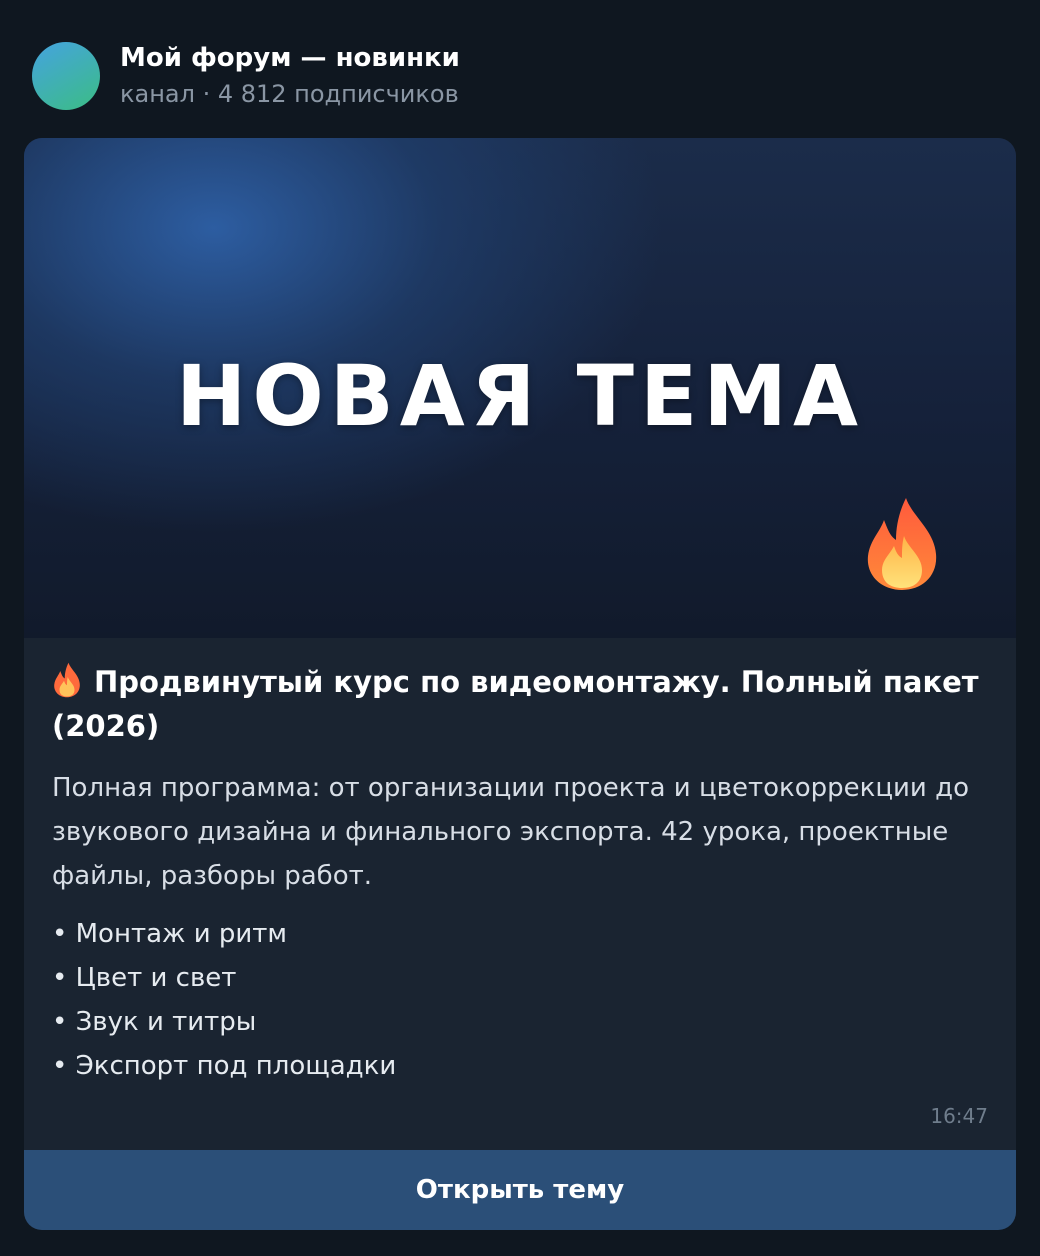  I want to click on post-timestamp: 16:47, so click(959, 1116).